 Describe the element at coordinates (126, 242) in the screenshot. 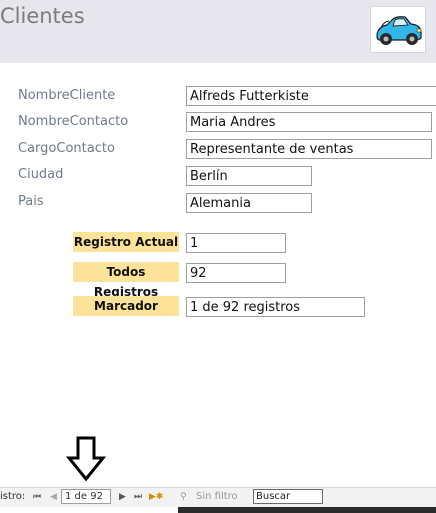

I see `label-registro-actual: Registro Actual` at that location.